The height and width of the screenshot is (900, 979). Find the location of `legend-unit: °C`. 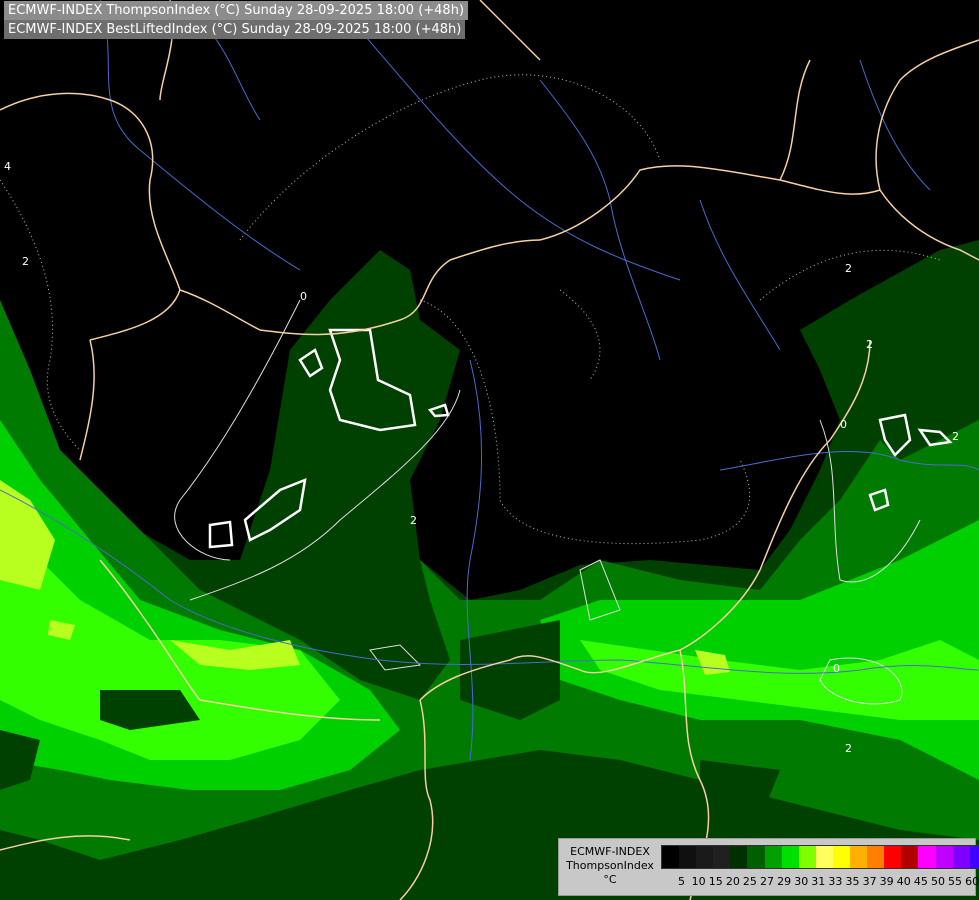

legend-unit: °C is located at coordinates (610, 879).